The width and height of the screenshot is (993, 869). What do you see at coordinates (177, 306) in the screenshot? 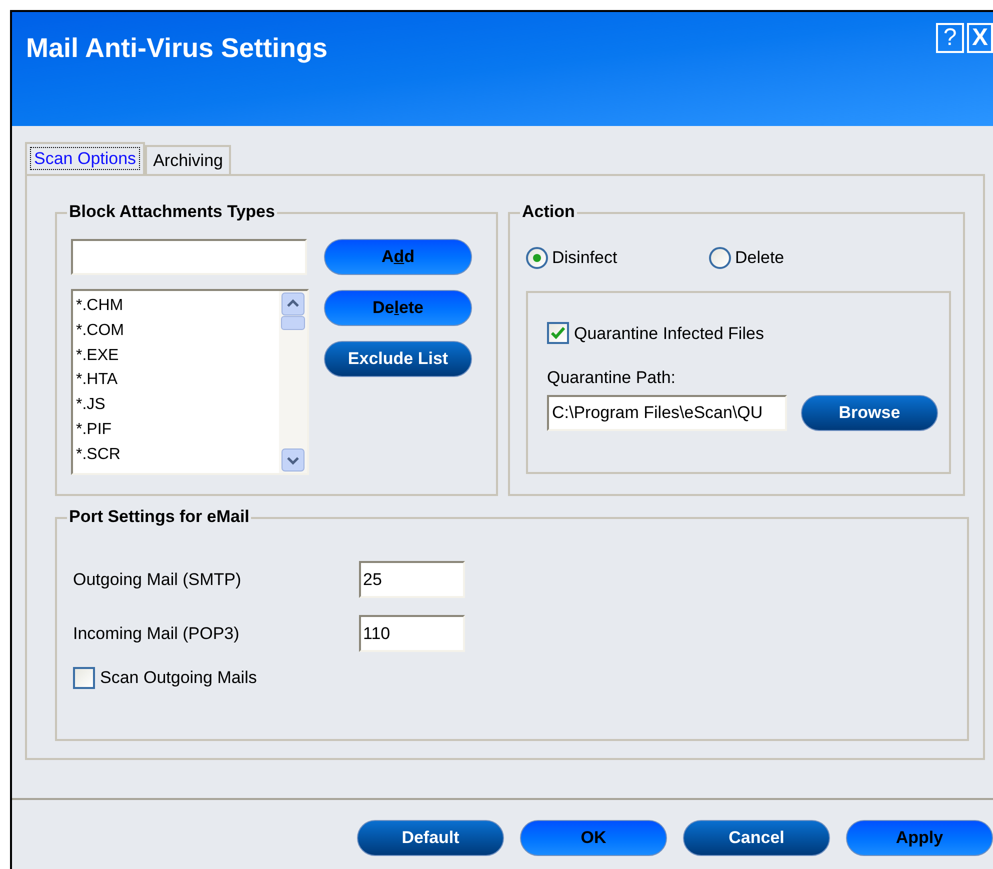
I see `list-item: *.CHM` at bounding box center [177, 306].